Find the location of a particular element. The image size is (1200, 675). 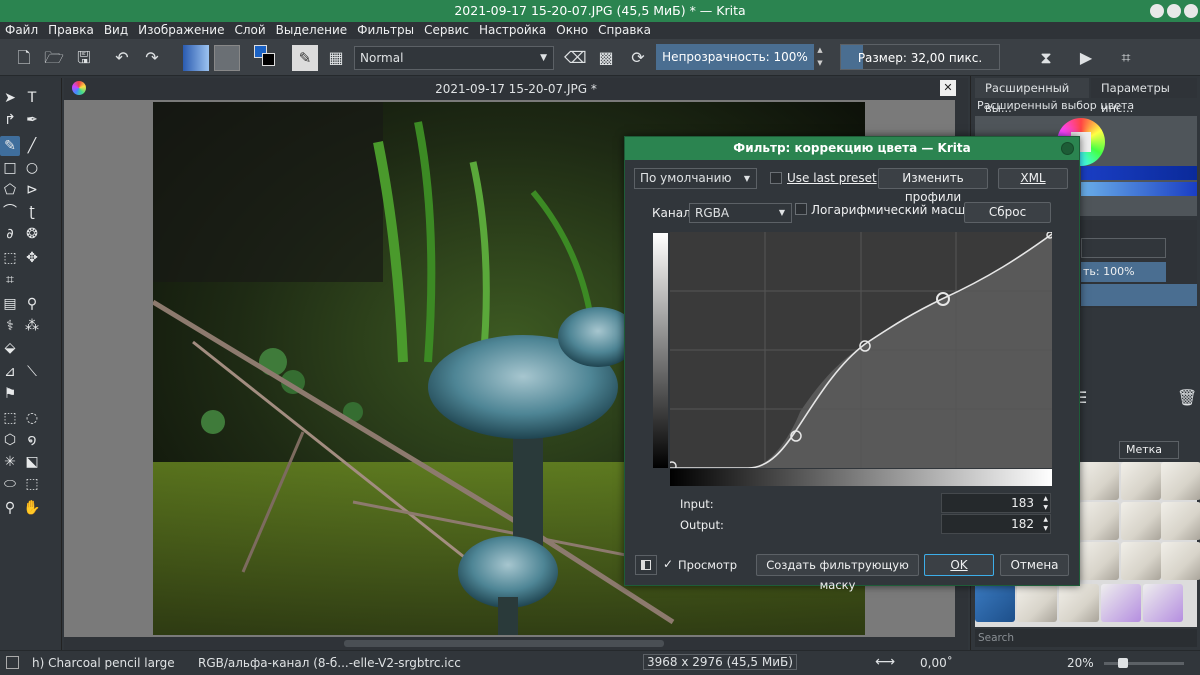

ok-button: OK is located at coordinates (959, 565).